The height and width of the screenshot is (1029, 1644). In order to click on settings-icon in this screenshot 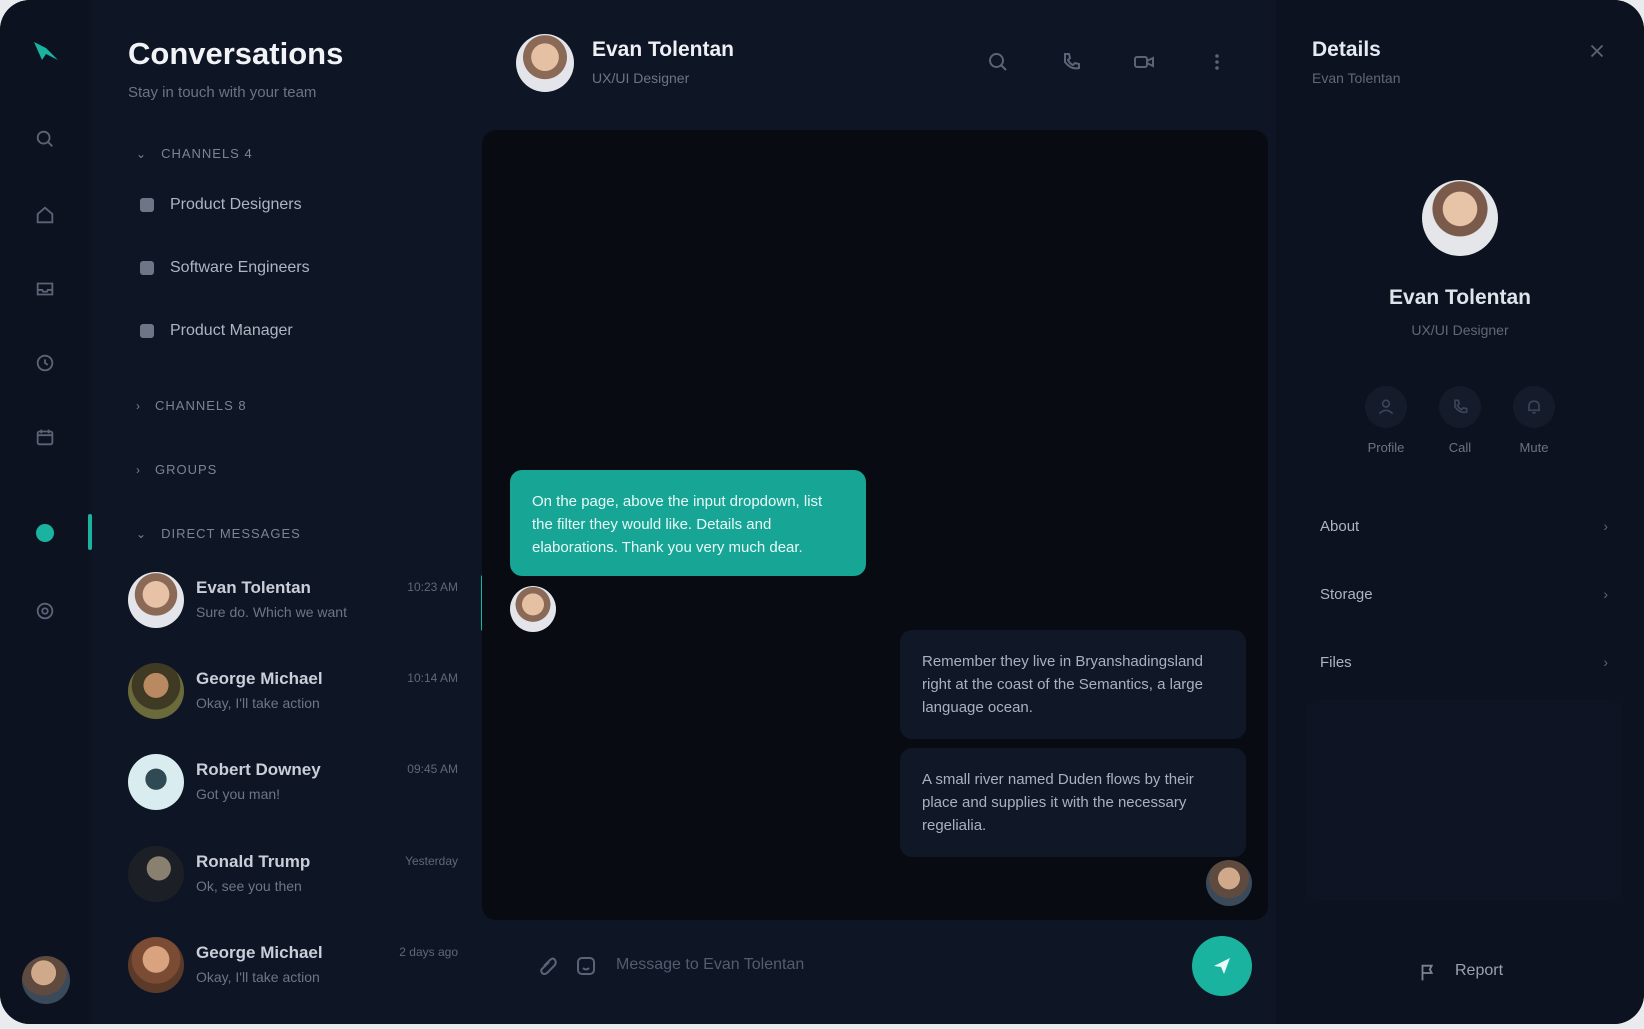, I will do `click(45, 611)`.